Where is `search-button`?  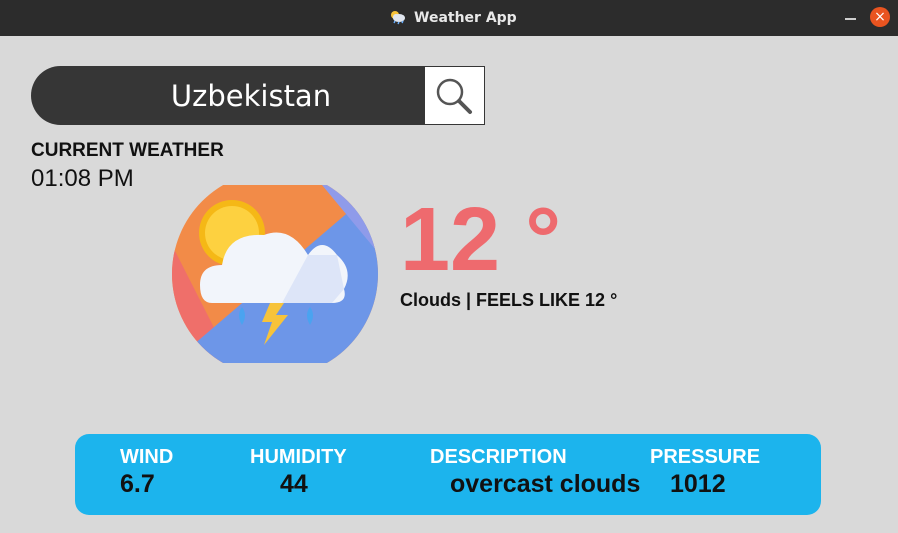
search-button is located at coordinates (454, 95).